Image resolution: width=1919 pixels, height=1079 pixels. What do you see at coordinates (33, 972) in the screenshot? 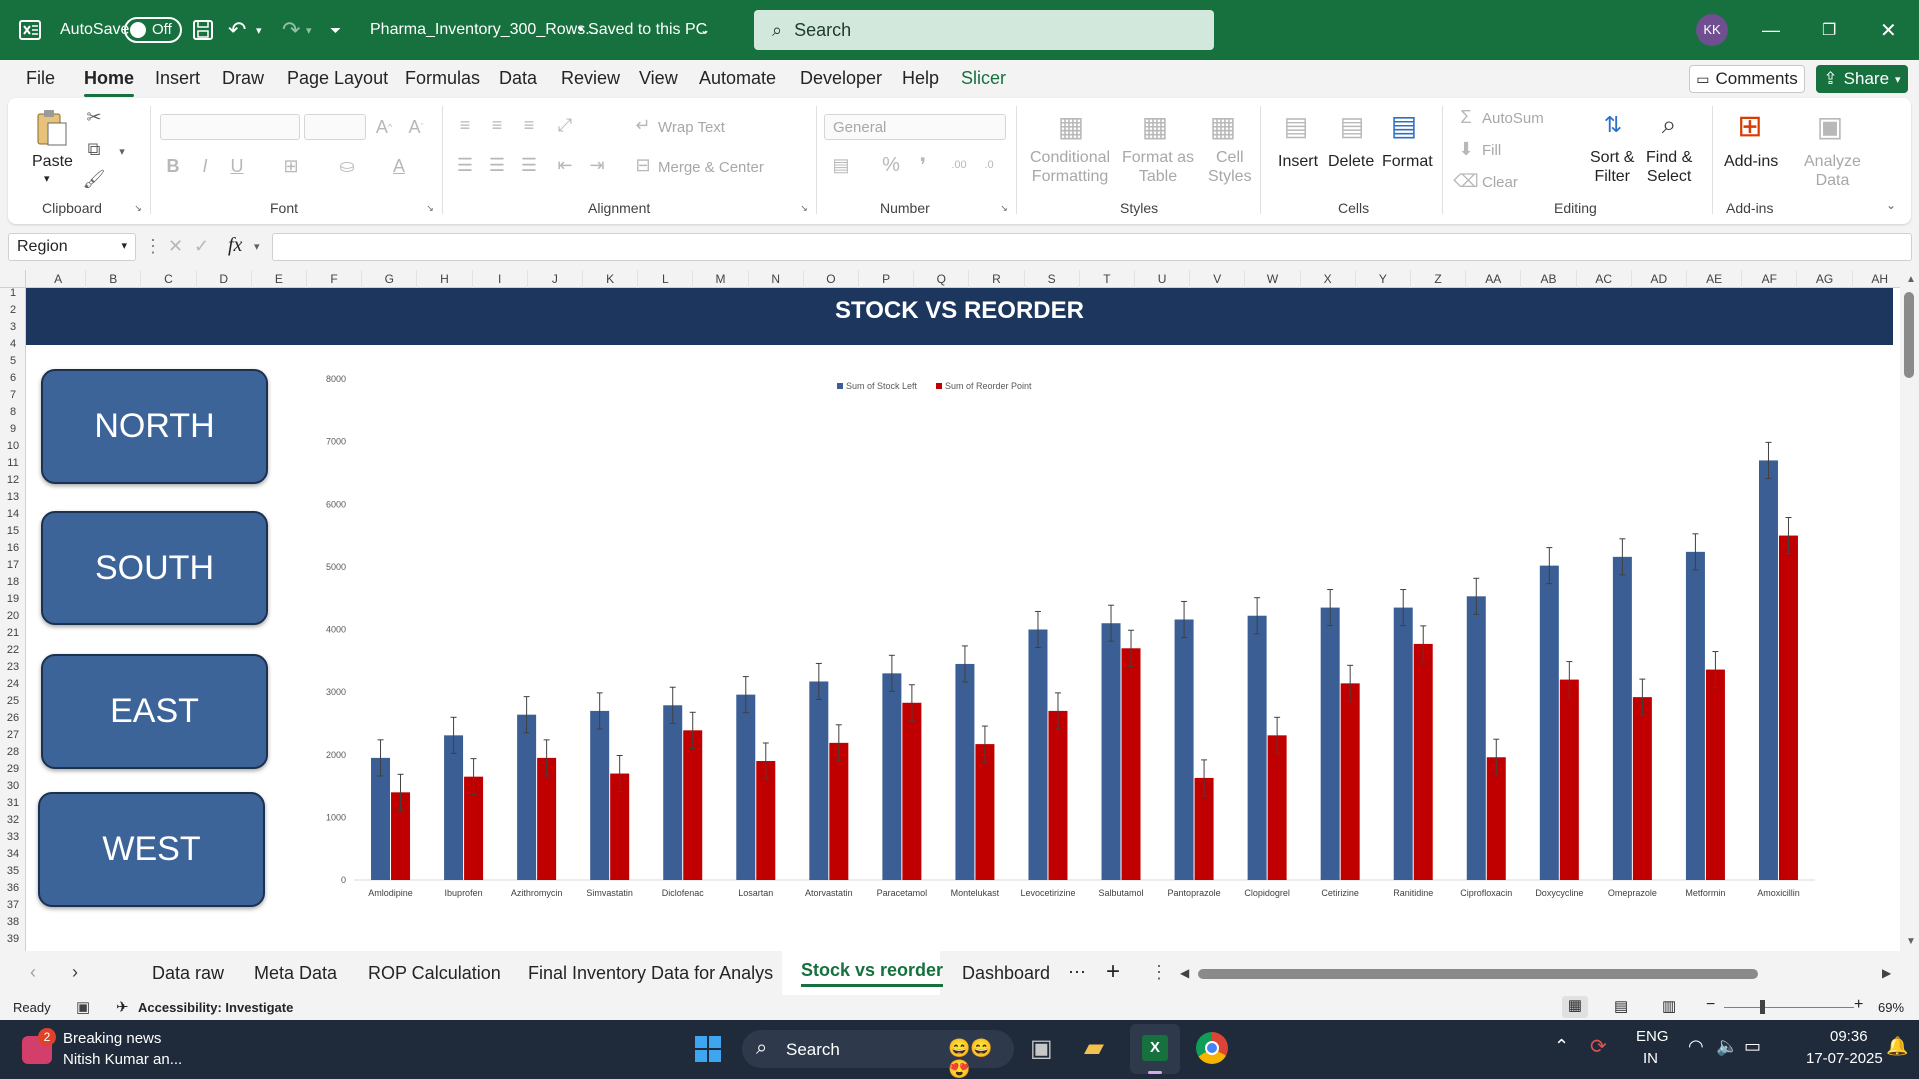
I see `prev-sheet-icon: ‹` at bounding box center [33, 972].